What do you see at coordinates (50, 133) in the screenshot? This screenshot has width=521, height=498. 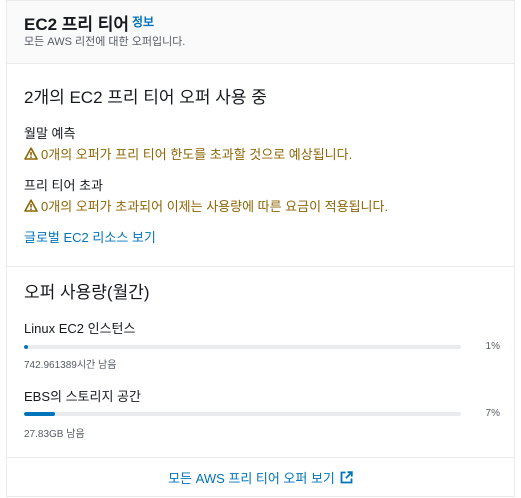 I see `monthly-forecast-label: 월말 예측` at bounding box center [50, 133].